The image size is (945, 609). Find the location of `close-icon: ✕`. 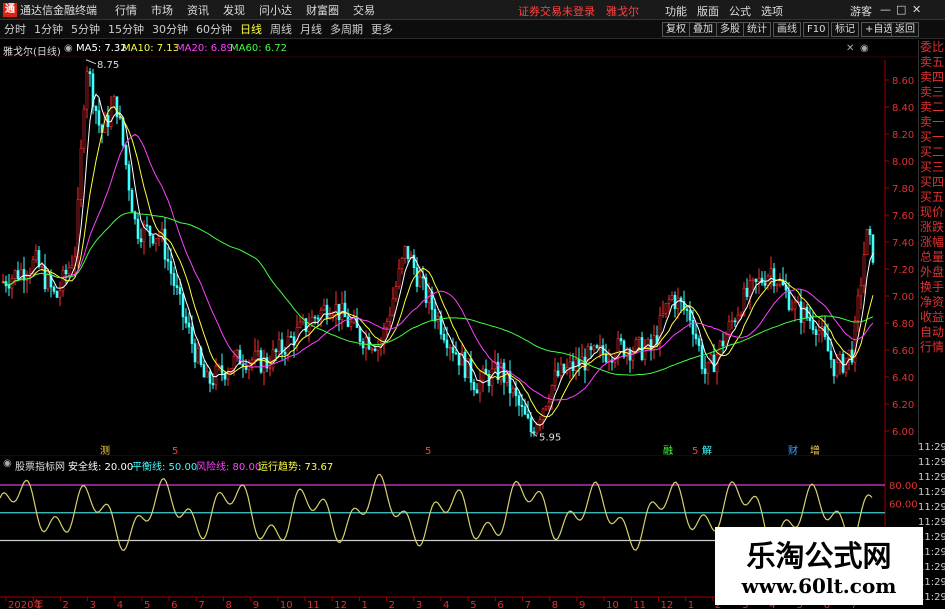

close-icon: ✕ is located at coordinates (916, 9).